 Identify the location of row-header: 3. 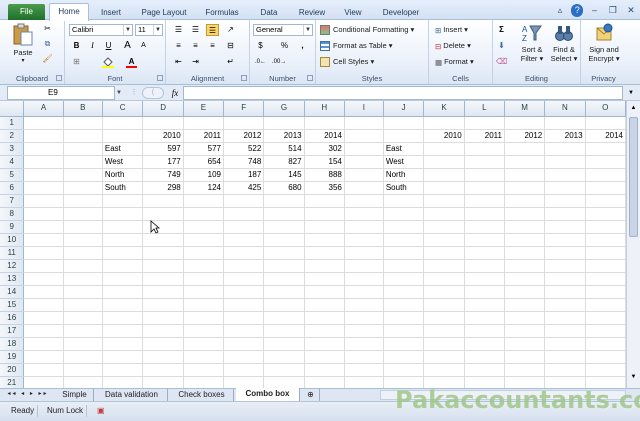
(12, 149).